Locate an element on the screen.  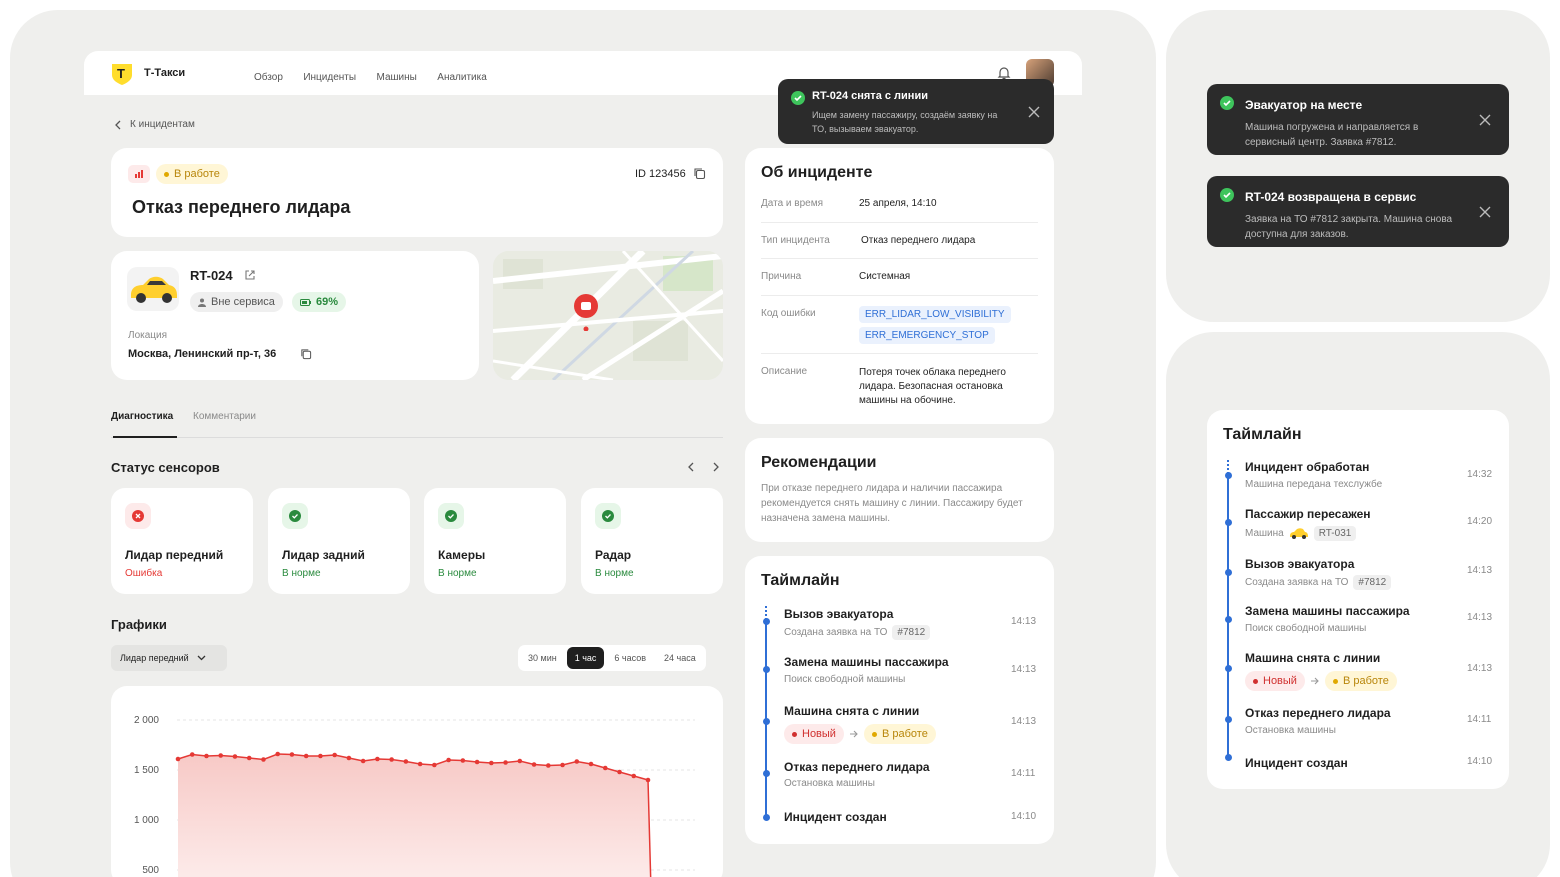
chart-card: 2 000 1 500 1 000 500 is located at coordinates (417, 781).